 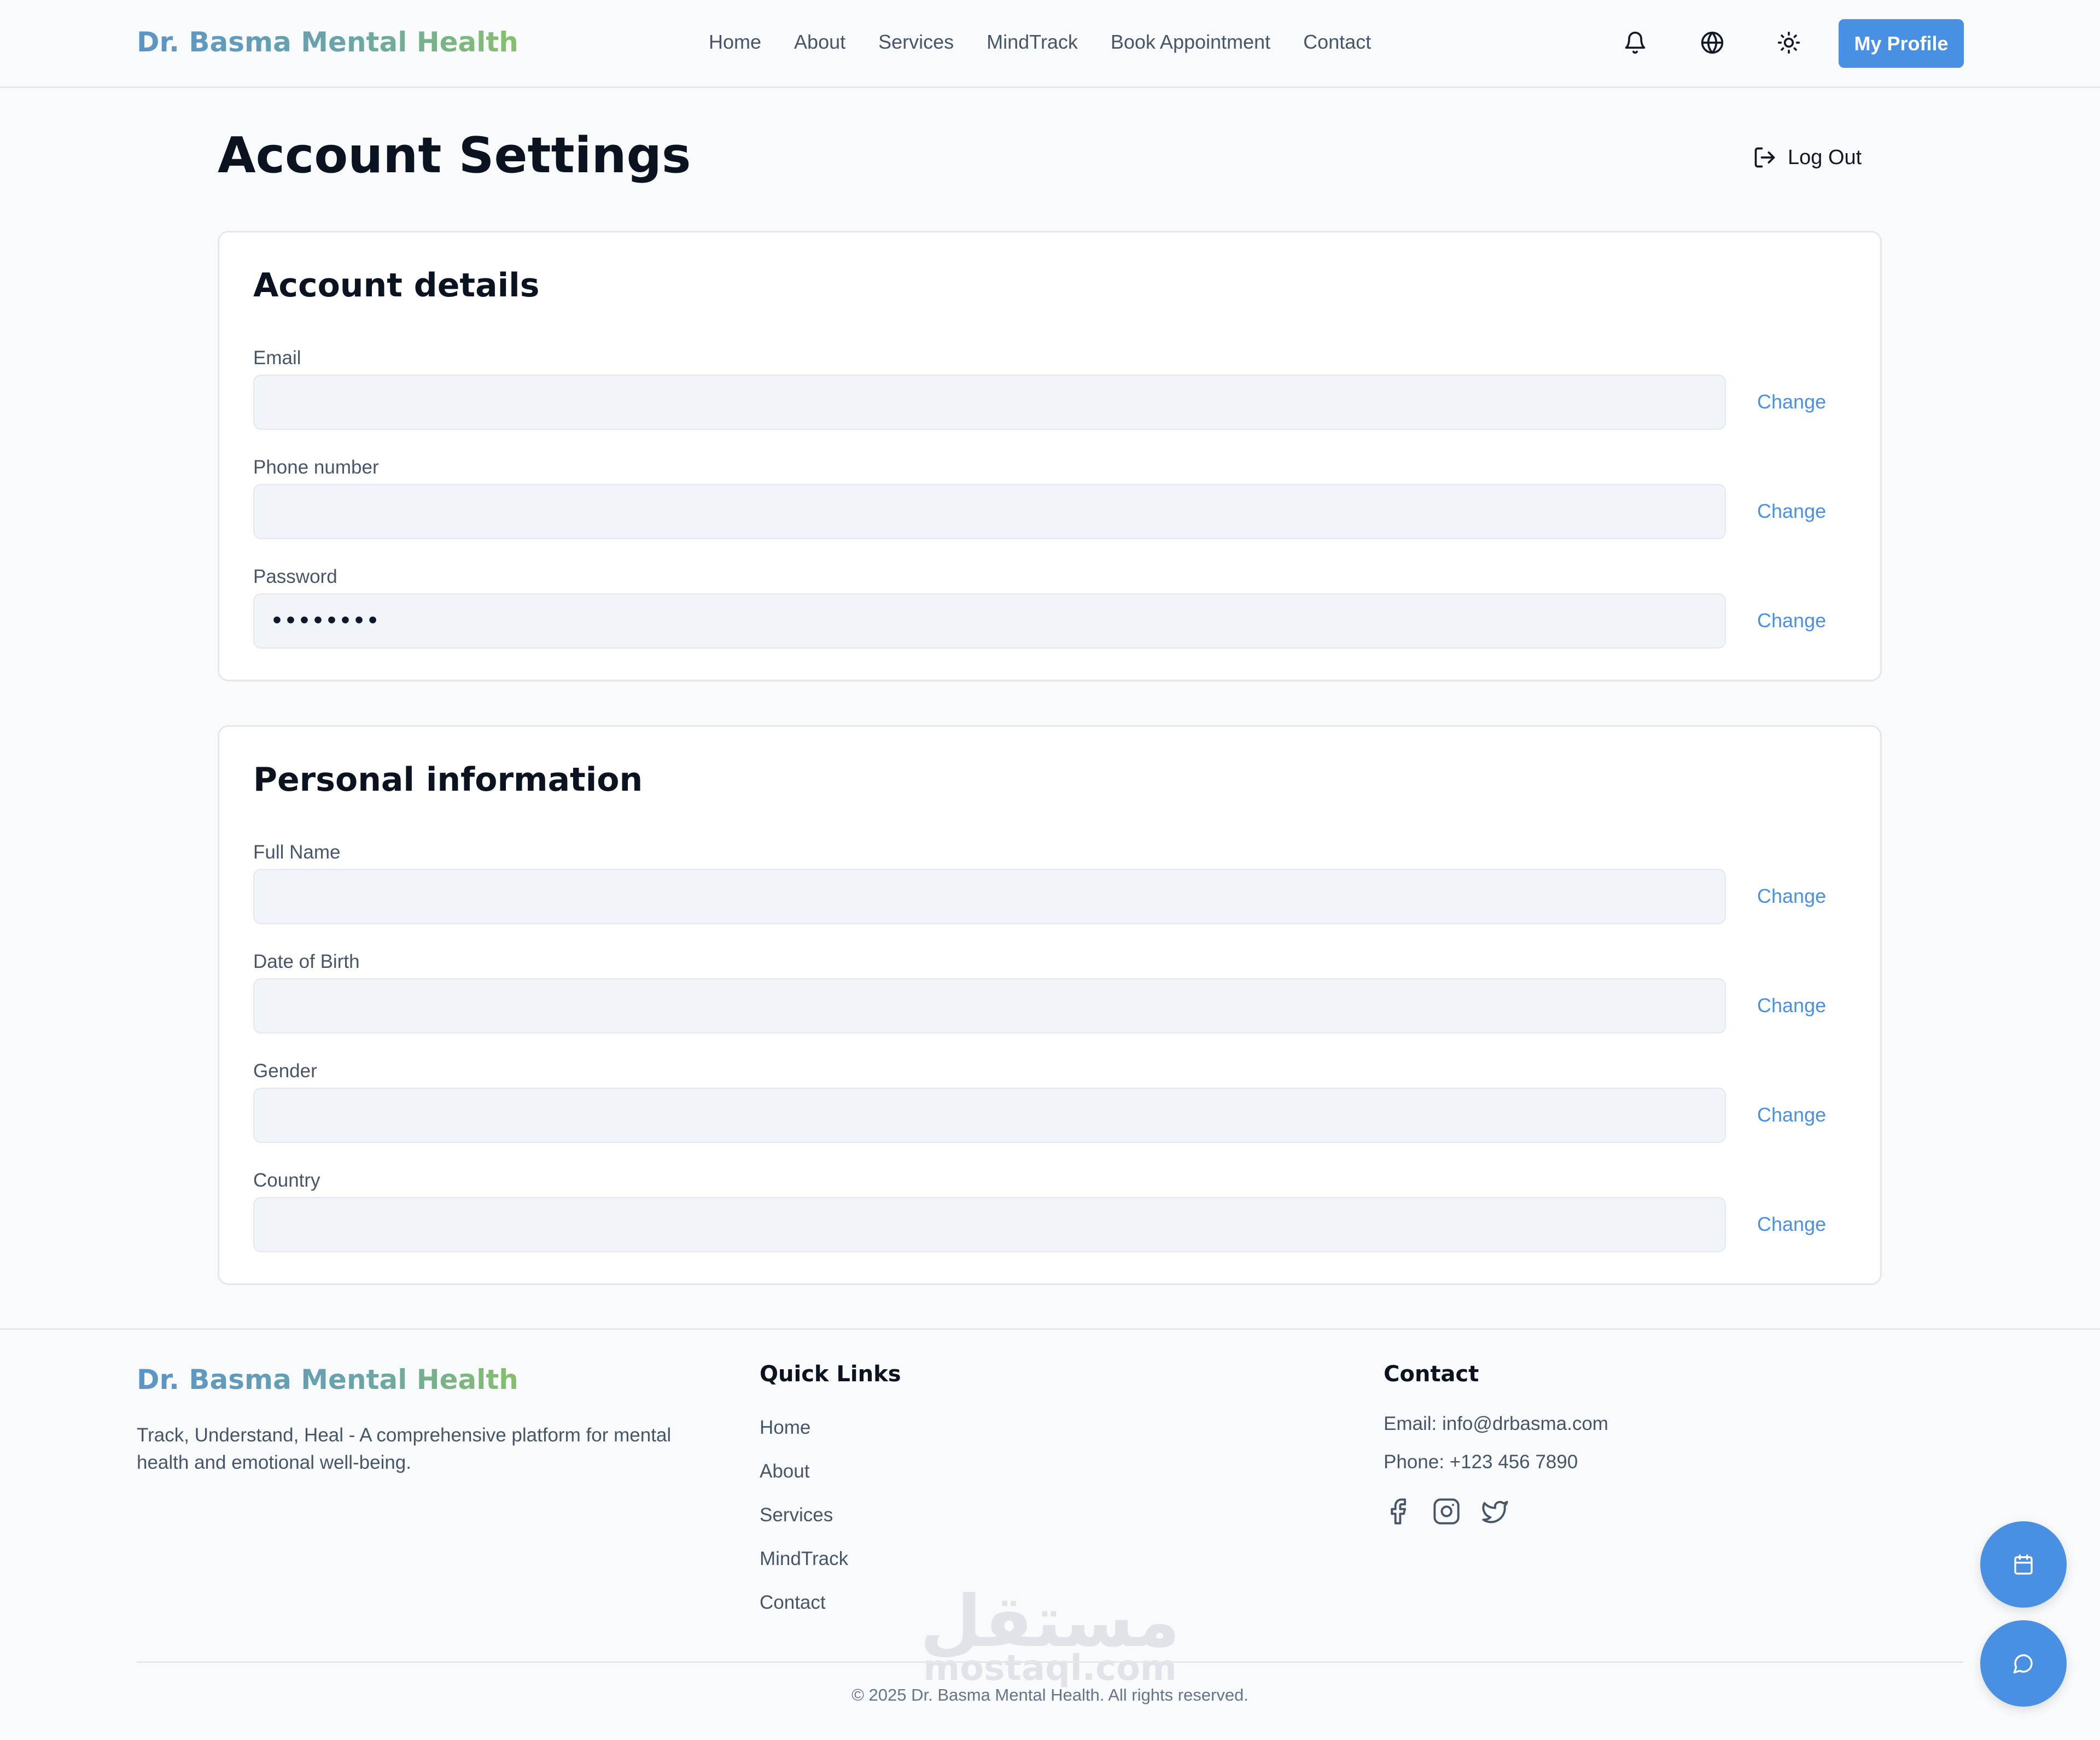 What do you see at coordinates (989, 402) in the screenshot?
I see `email-field` at bounding box center [989, 402].